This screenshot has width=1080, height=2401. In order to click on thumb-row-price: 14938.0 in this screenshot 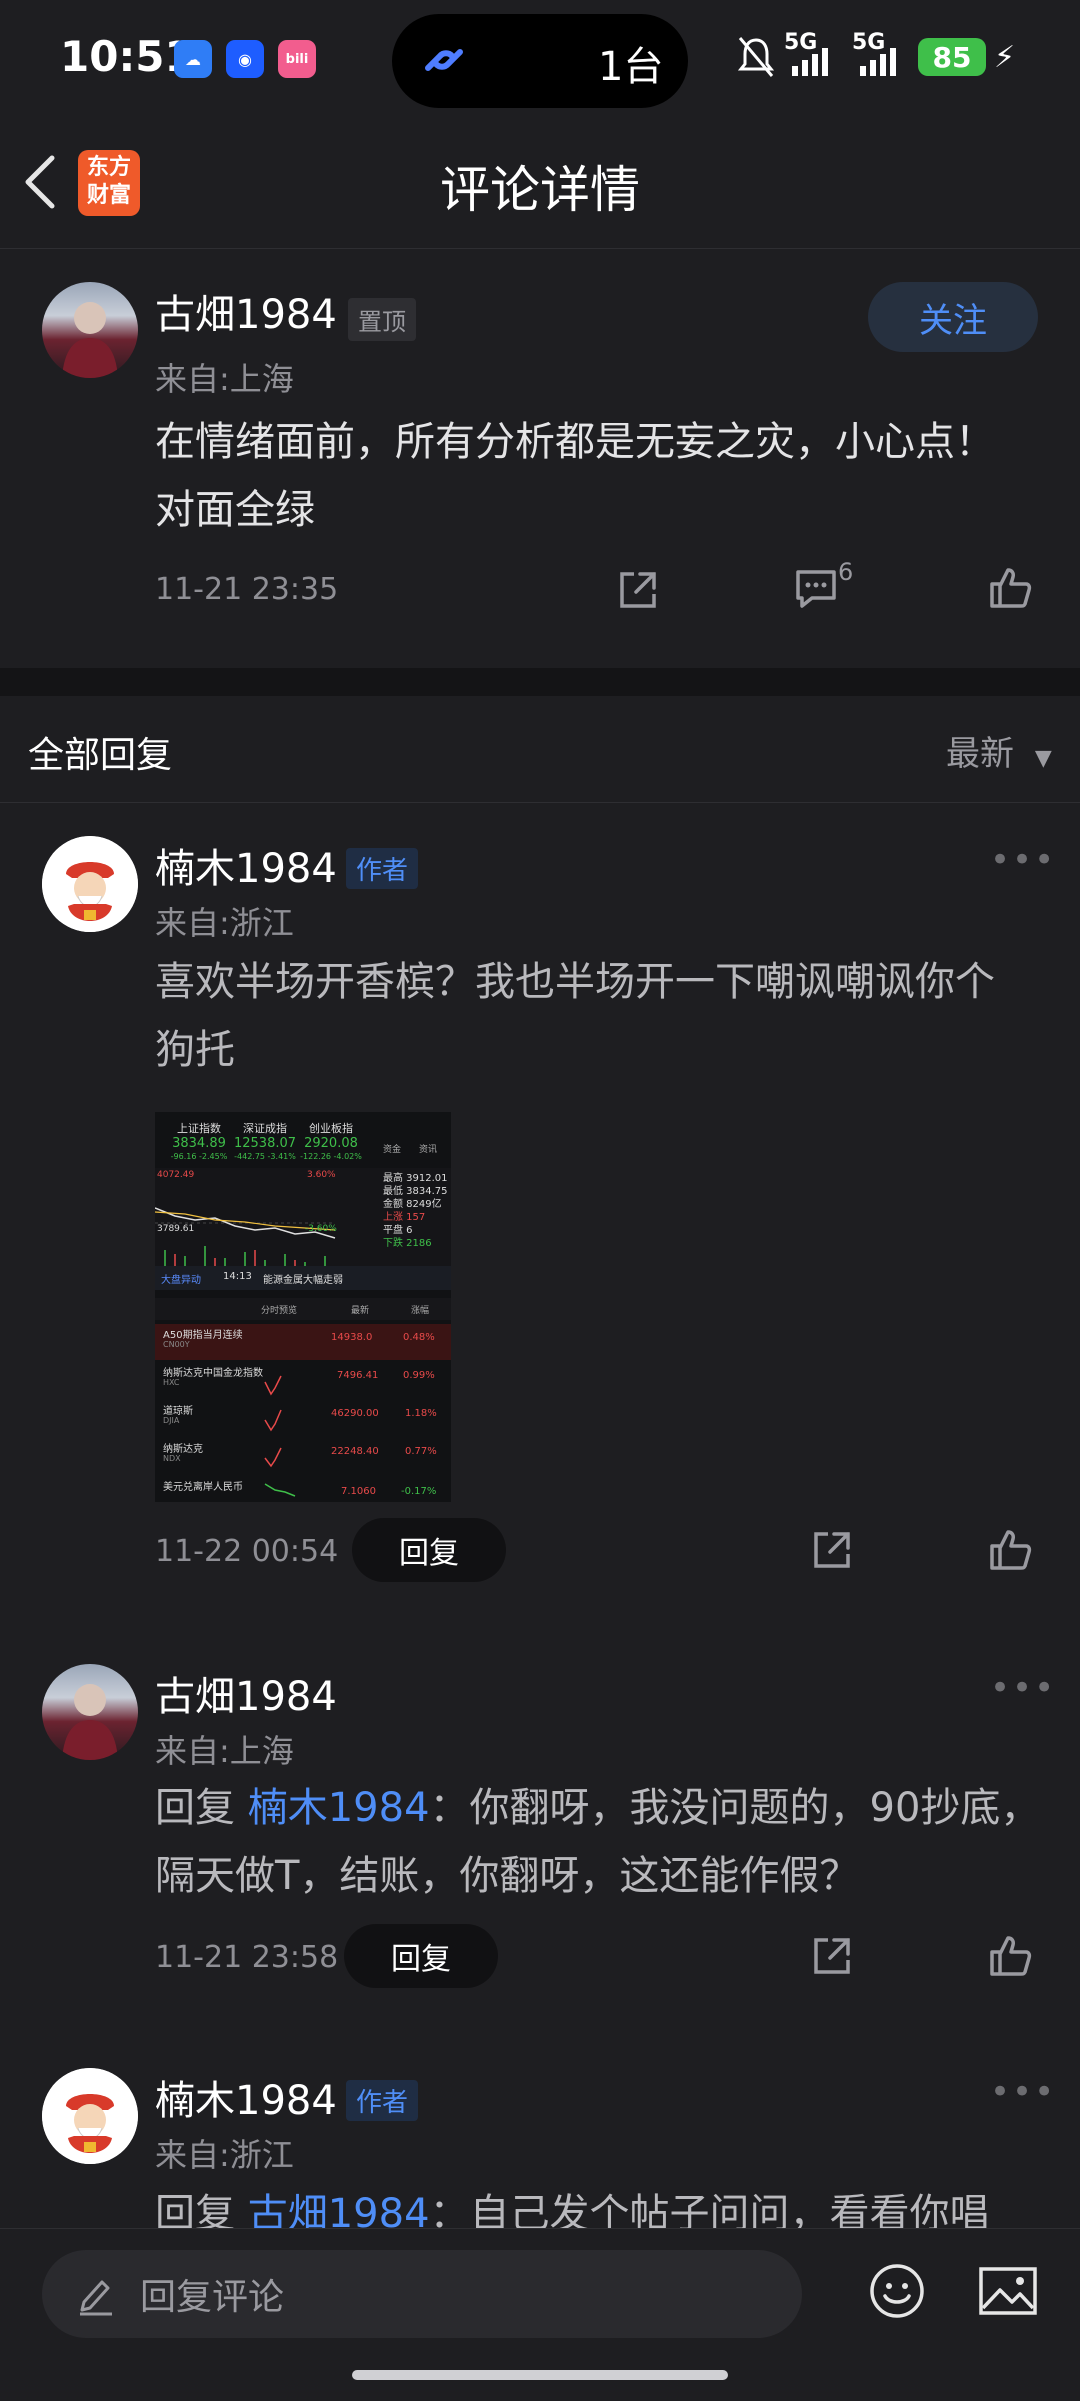, I will do `click(352, 1337)`.